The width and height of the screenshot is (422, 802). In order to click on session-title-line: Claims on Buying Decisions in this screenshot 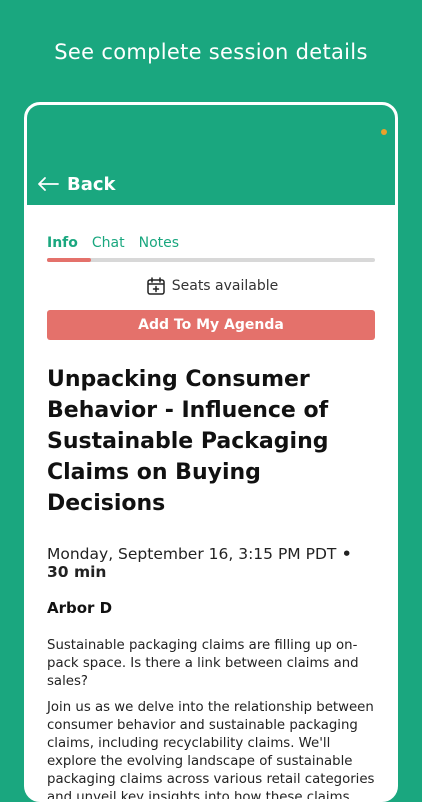, I will do `click(154, 488)`.